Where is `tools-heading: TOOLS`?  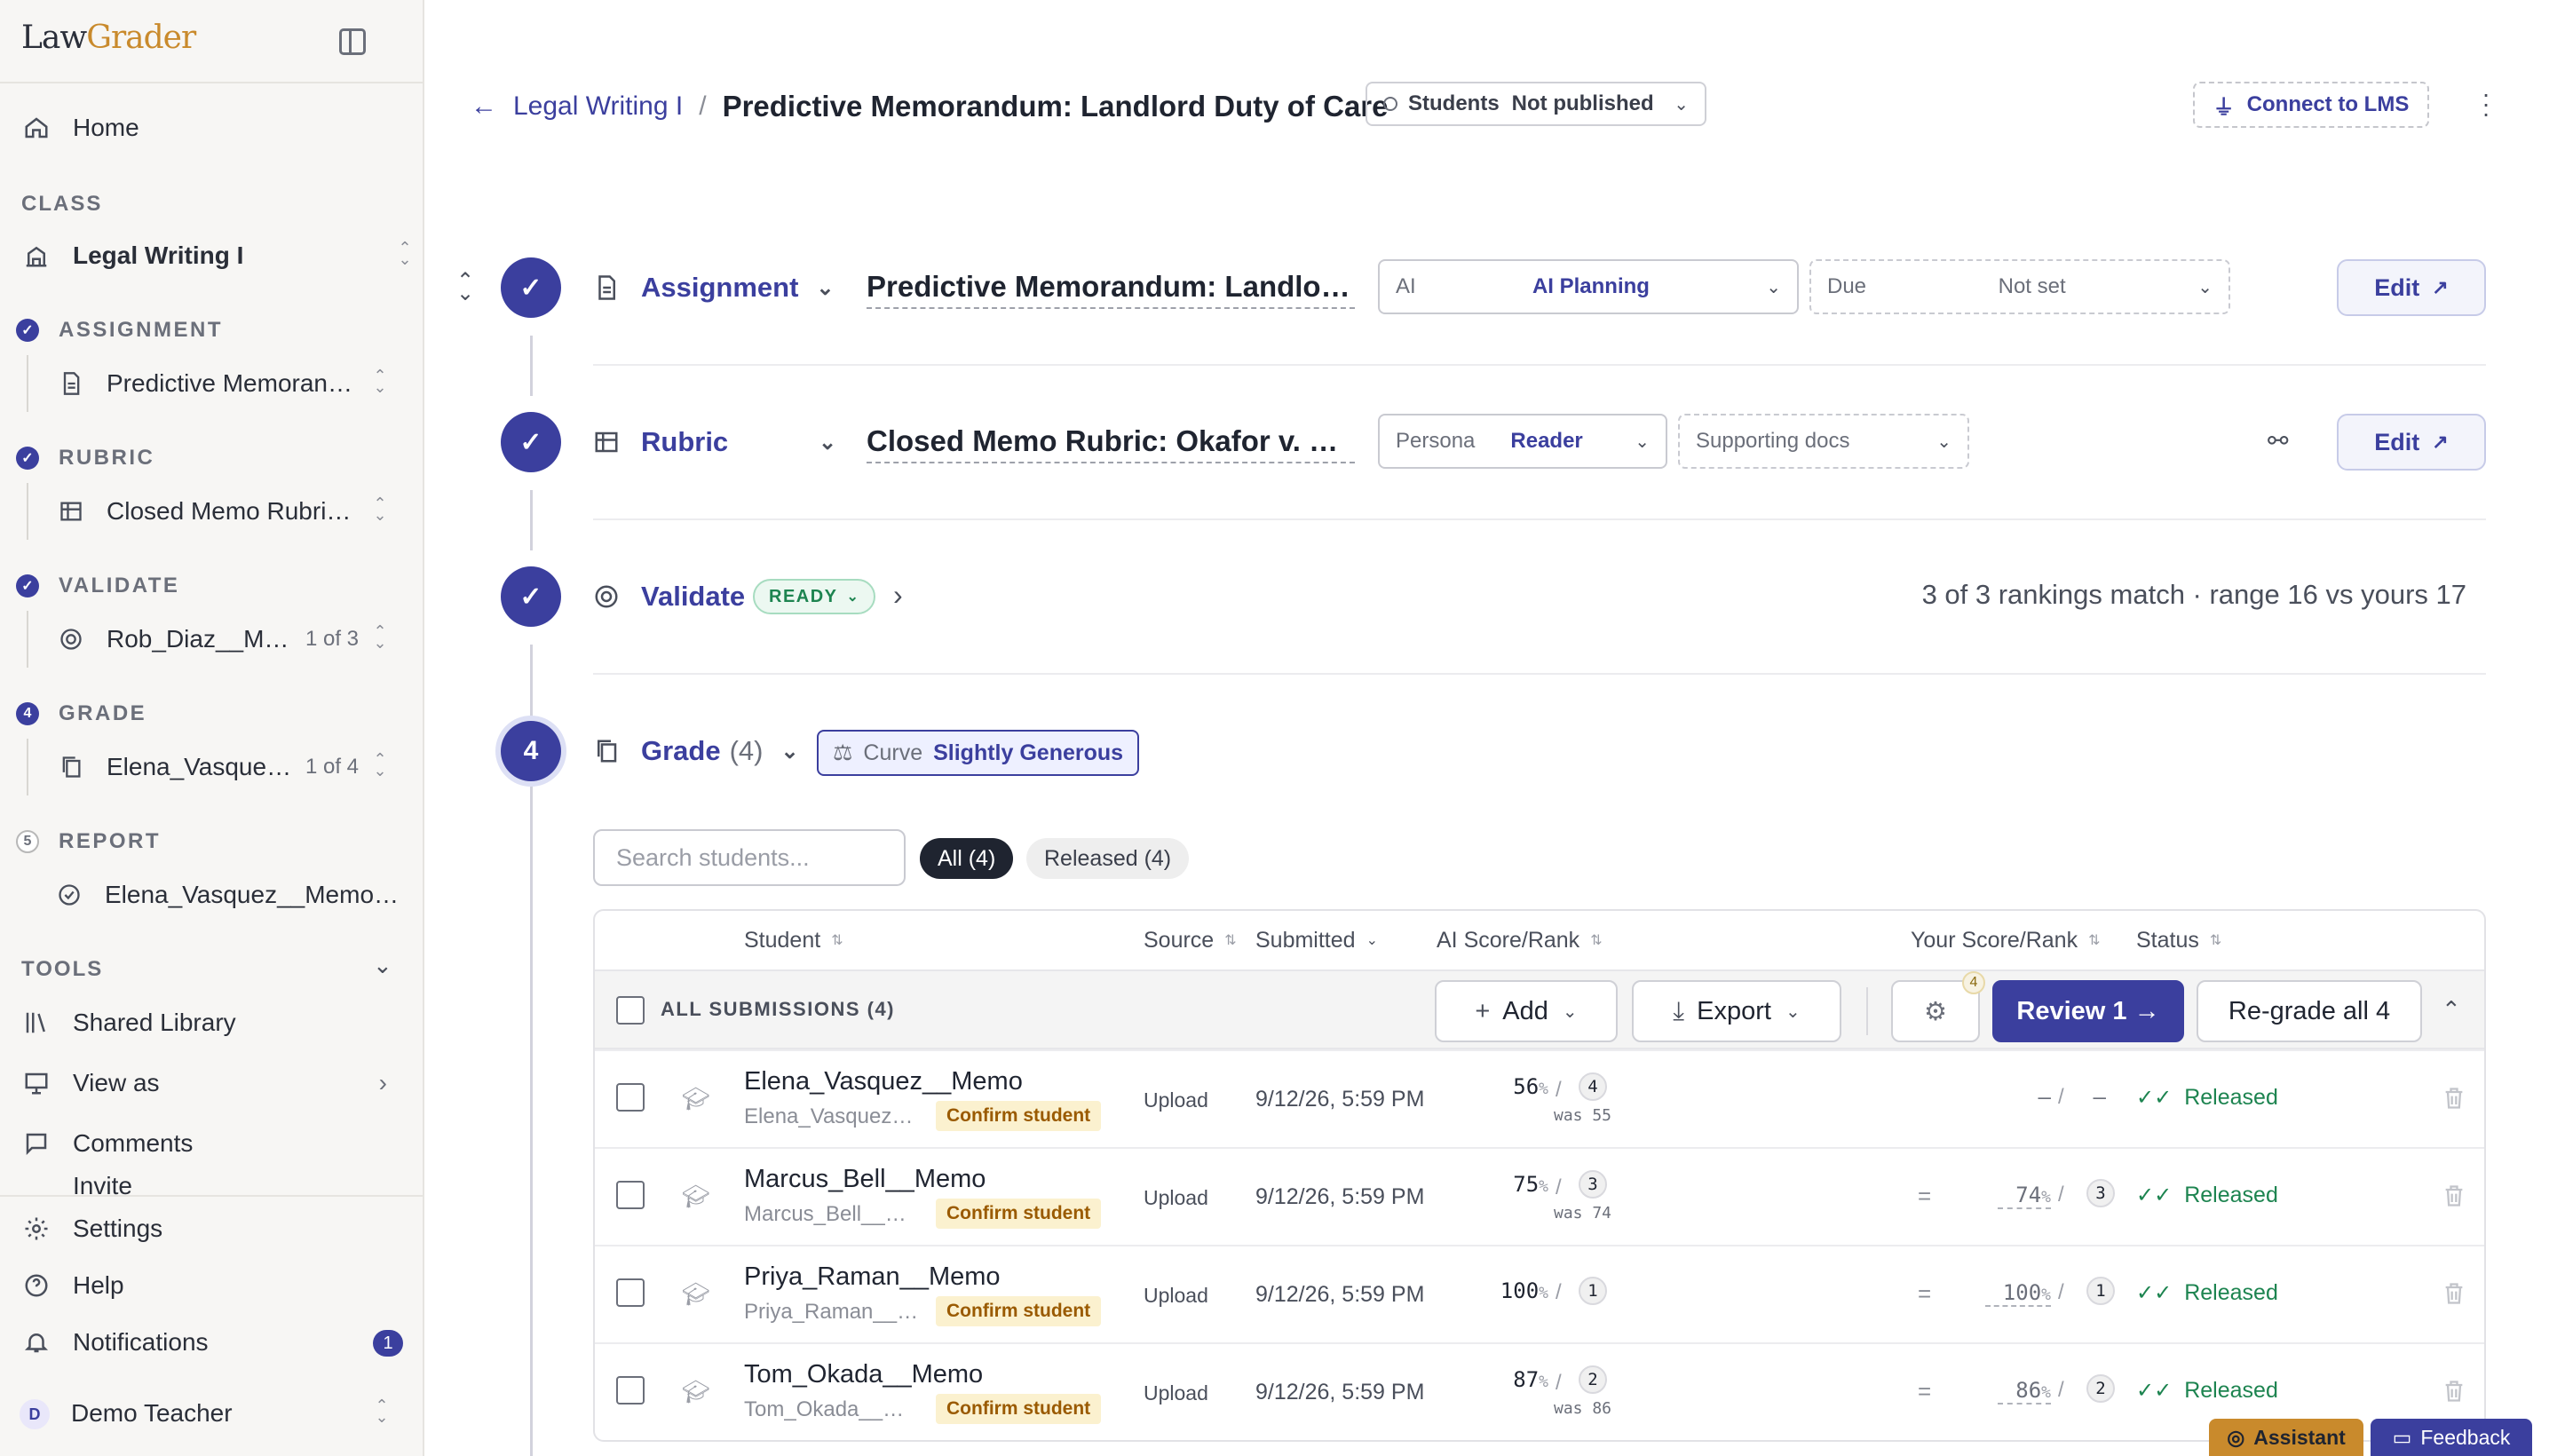 tools-heading: TOOLS is located at coordinates (62, 969).